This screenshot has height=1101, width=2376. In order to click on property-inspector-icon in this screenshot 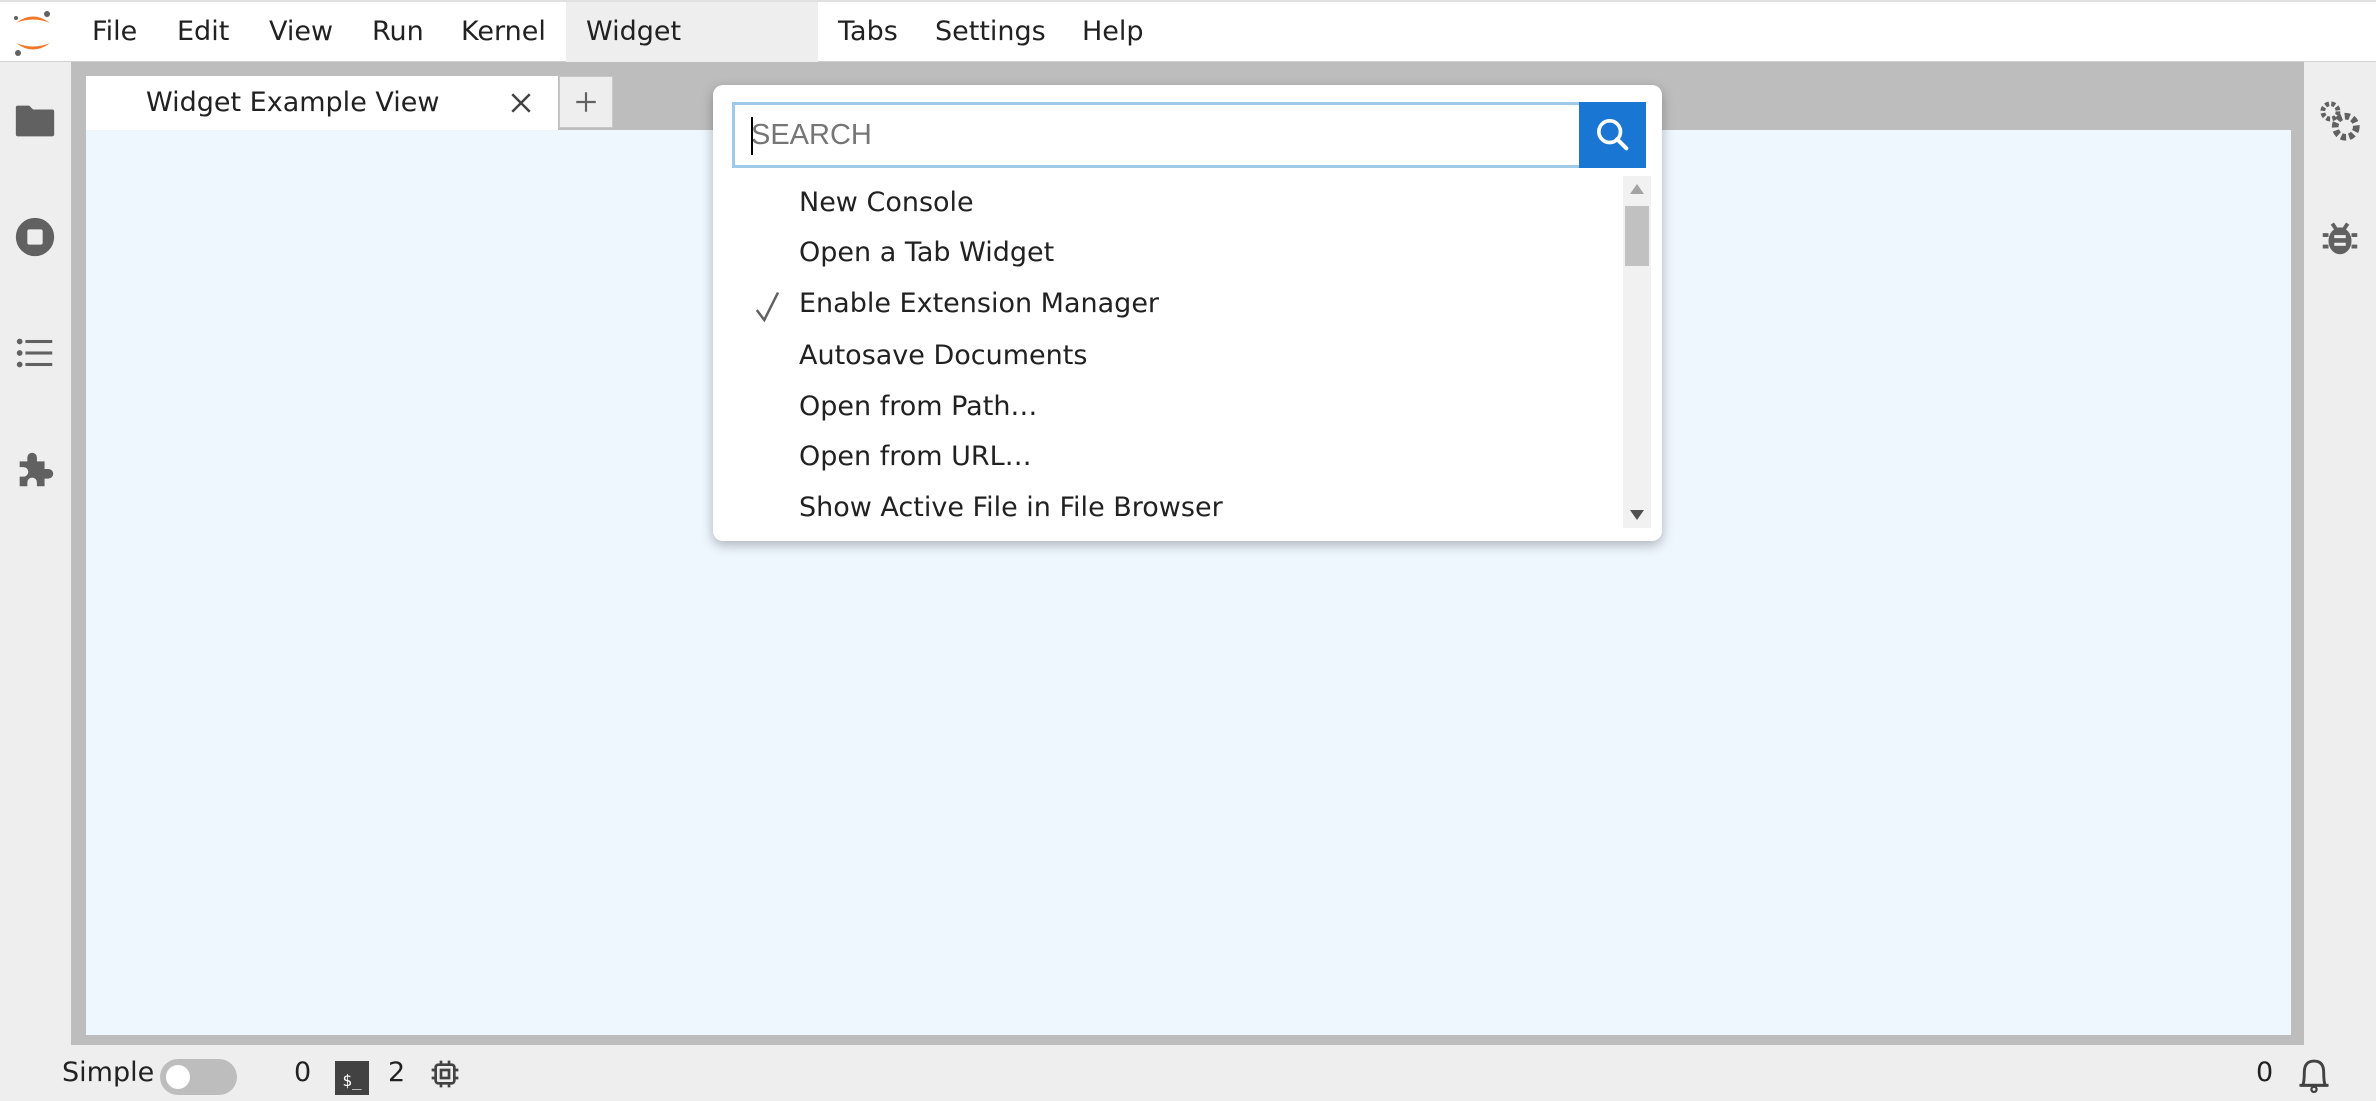, I will do `click(2340, 121)`.